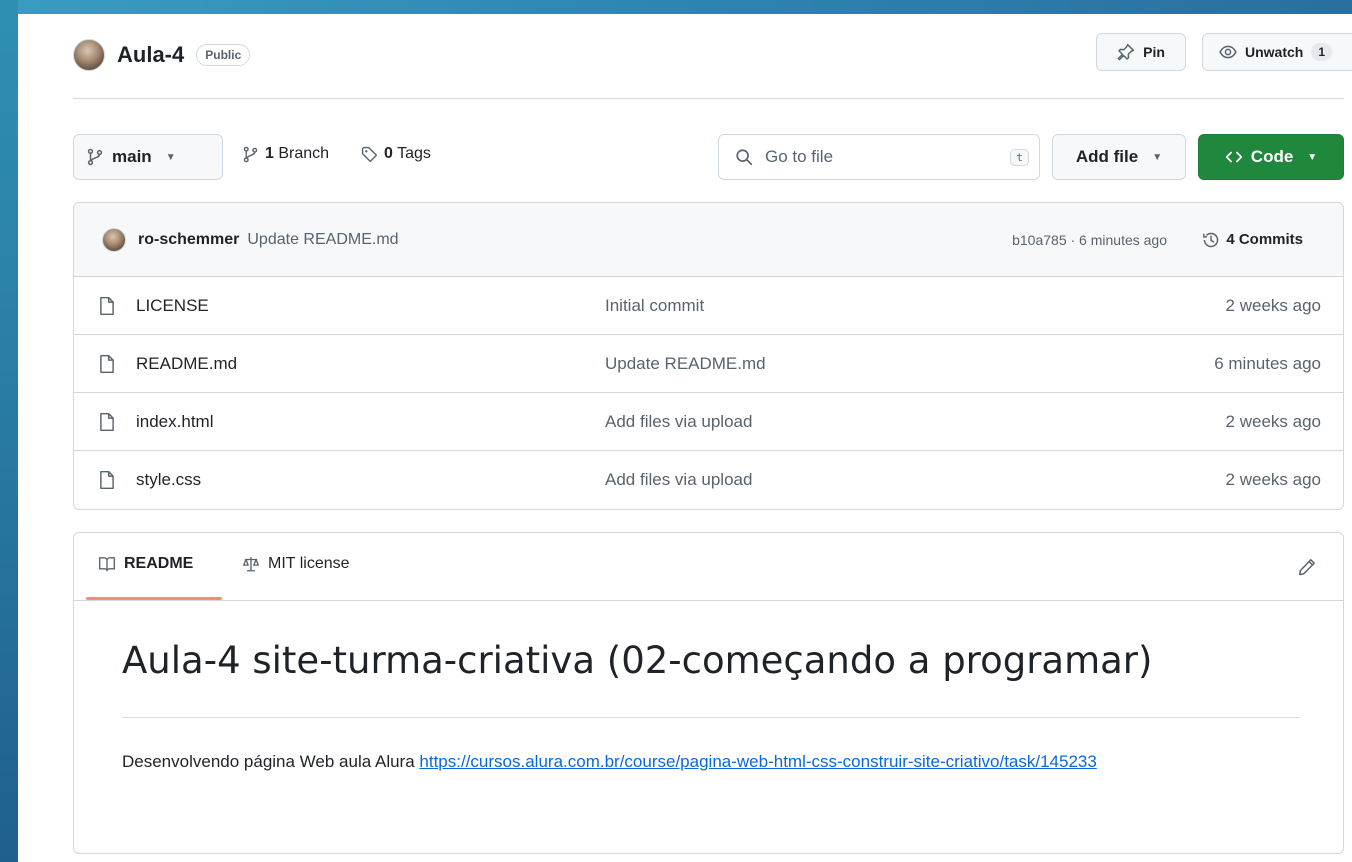 The width and height of the screenshot is (1352, 862). Describe the element at coordinates (654, 306) in the screenshot. I see `file-commit-message: Initial commit` at that location.